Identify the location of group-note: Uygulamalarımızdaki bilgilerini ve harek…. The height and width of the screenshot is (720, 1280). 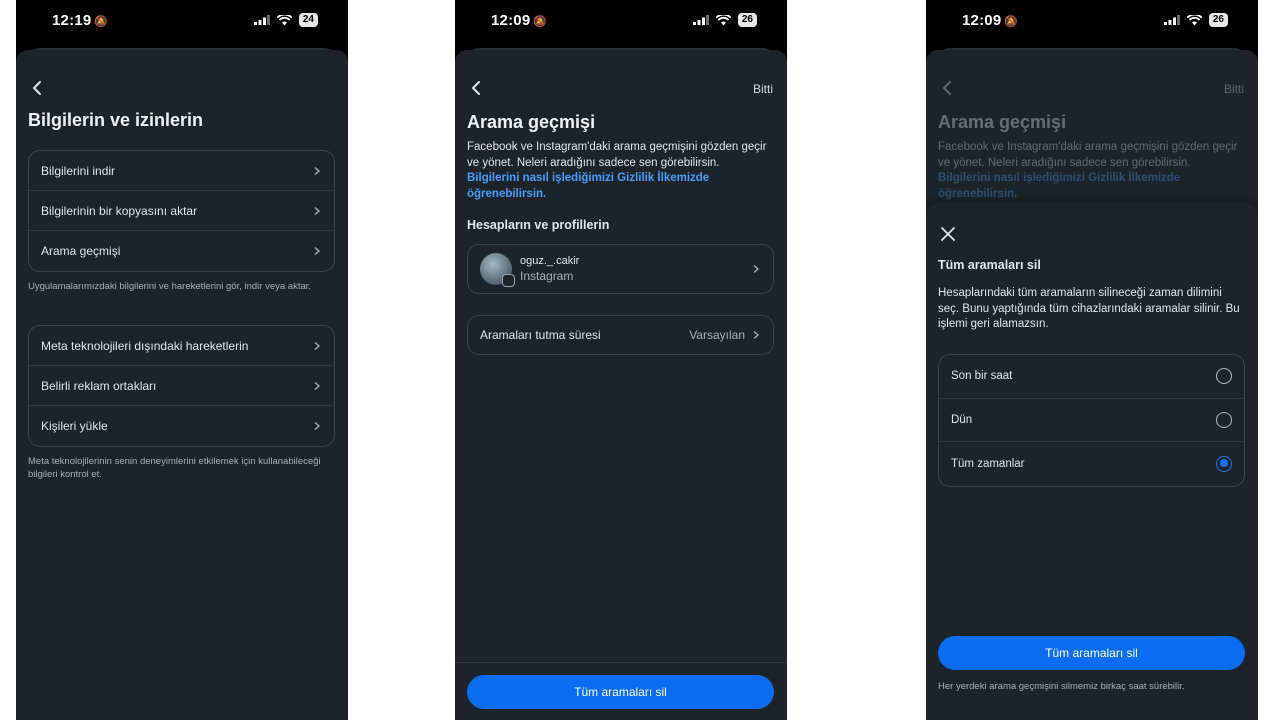
(170, 286).